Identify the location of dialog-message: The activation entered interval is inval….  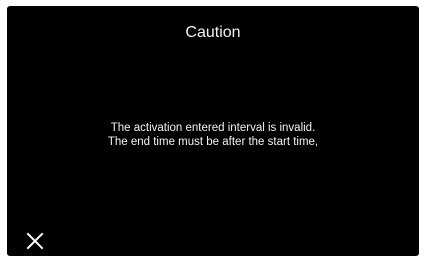
(213, 135).